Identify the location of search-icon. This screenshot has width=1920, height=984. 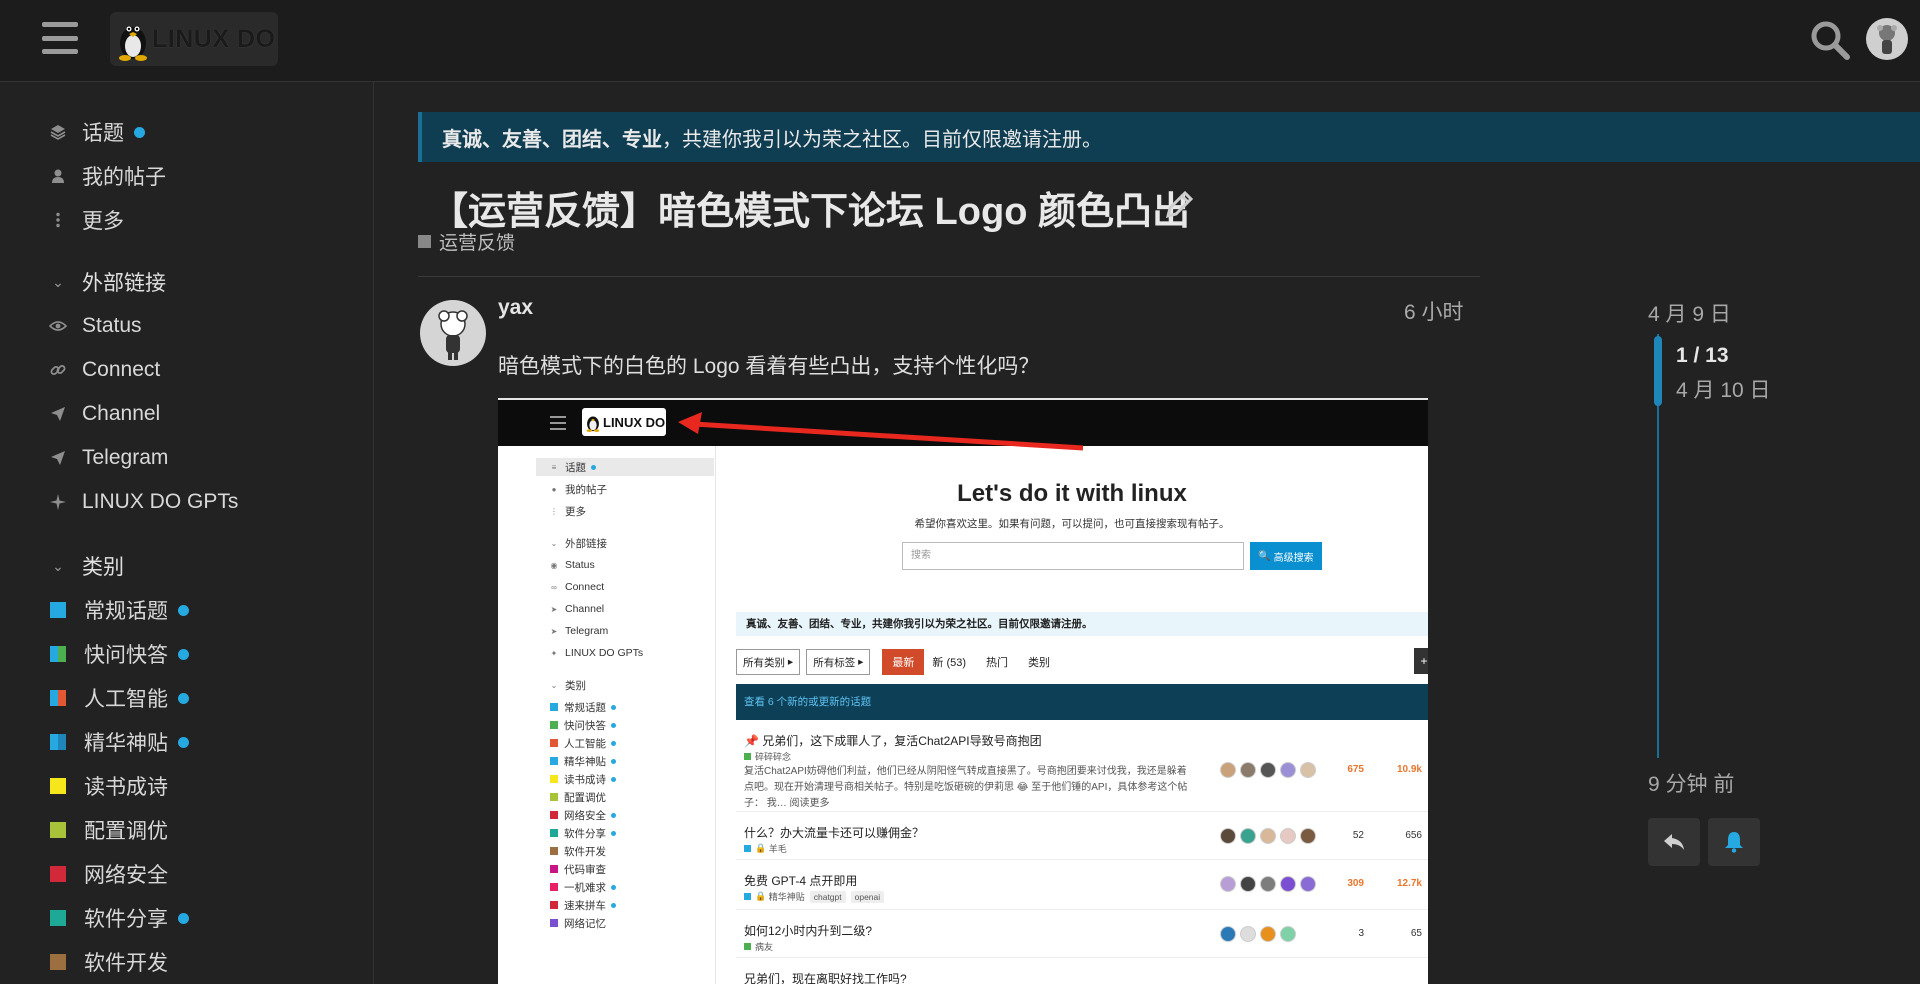
(1830, 40).